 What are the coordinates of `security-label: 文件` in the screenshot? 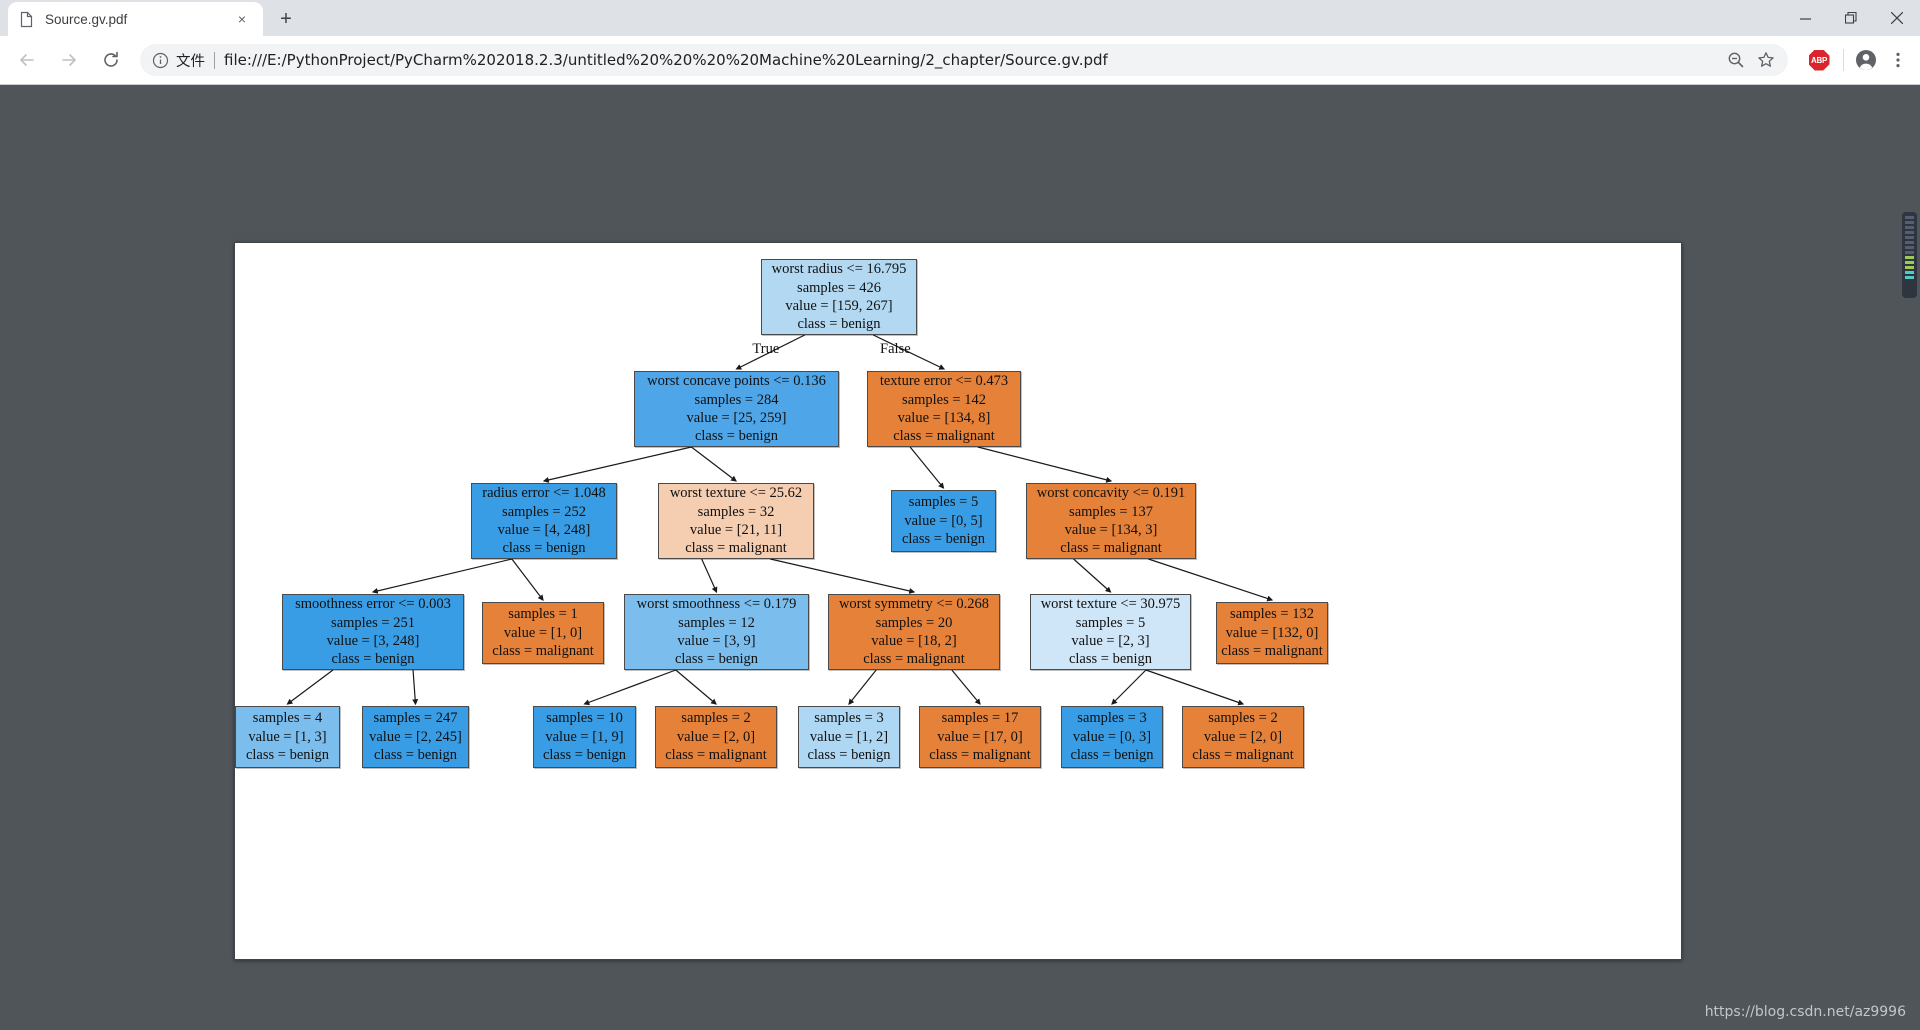 It's located at (190, 61).